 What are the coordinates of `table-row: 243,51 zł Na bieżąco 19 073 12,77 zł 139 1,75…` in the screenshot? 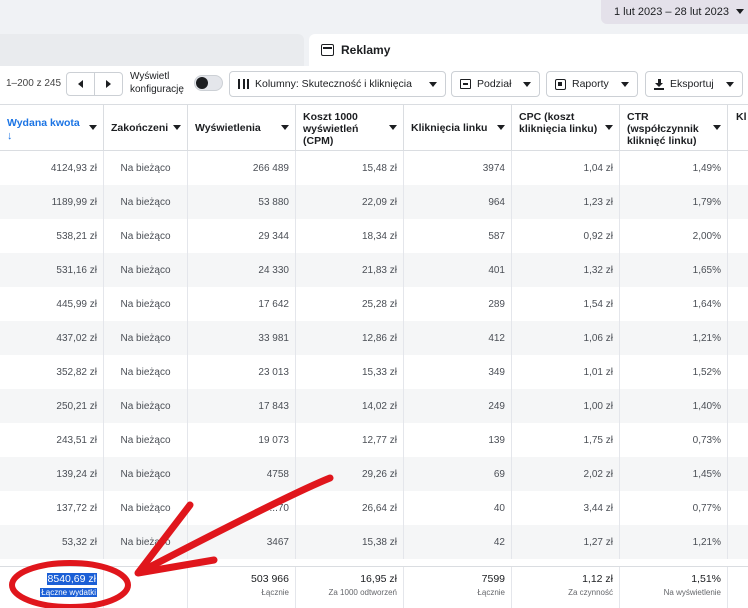 It's located at (374, 440).